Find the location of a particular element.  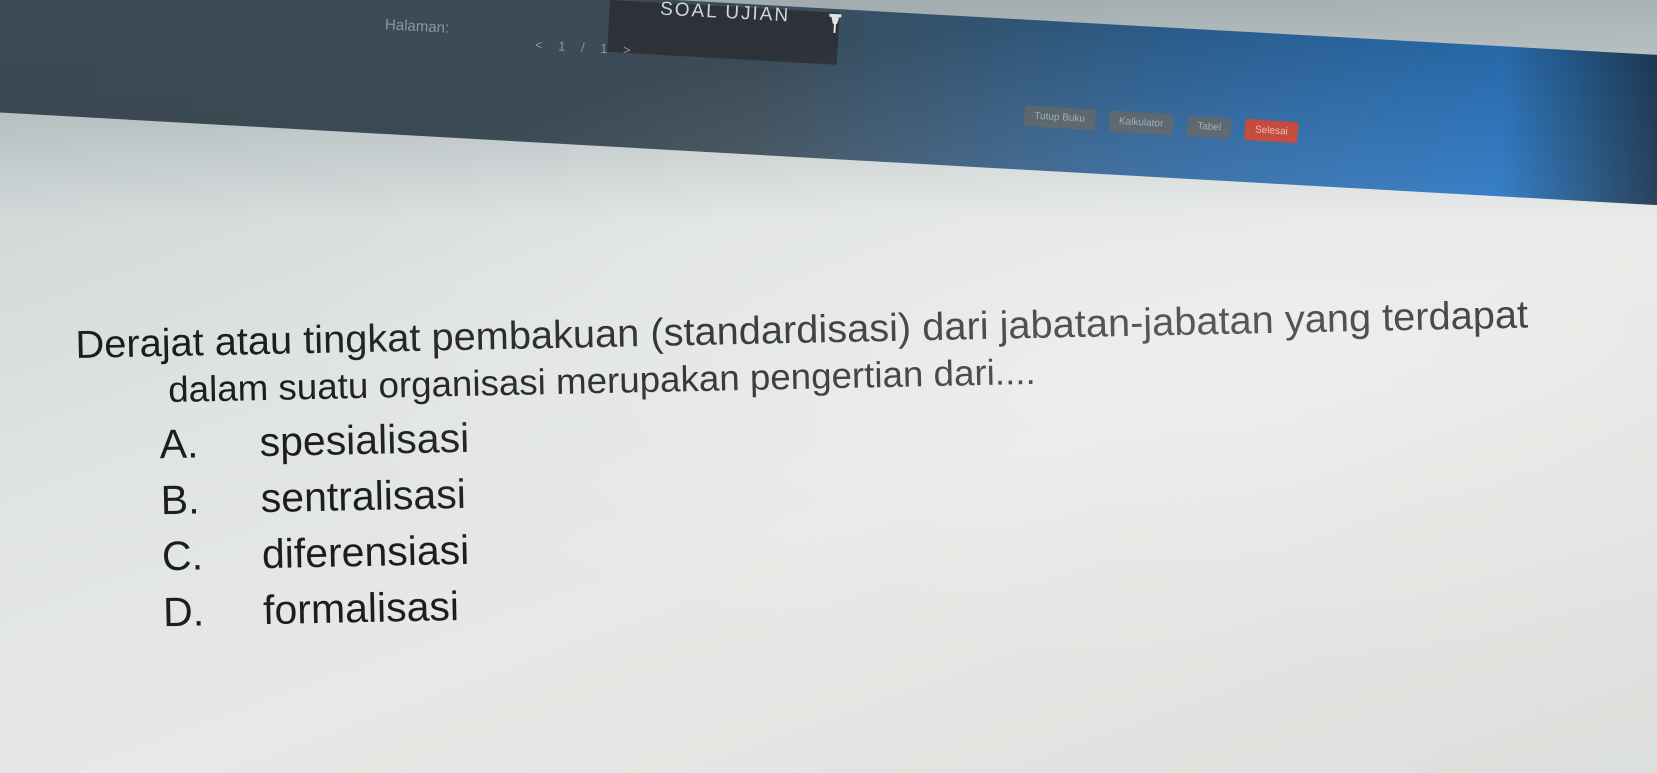

finish-button: Selesai is located at coordinates (1271, 131).